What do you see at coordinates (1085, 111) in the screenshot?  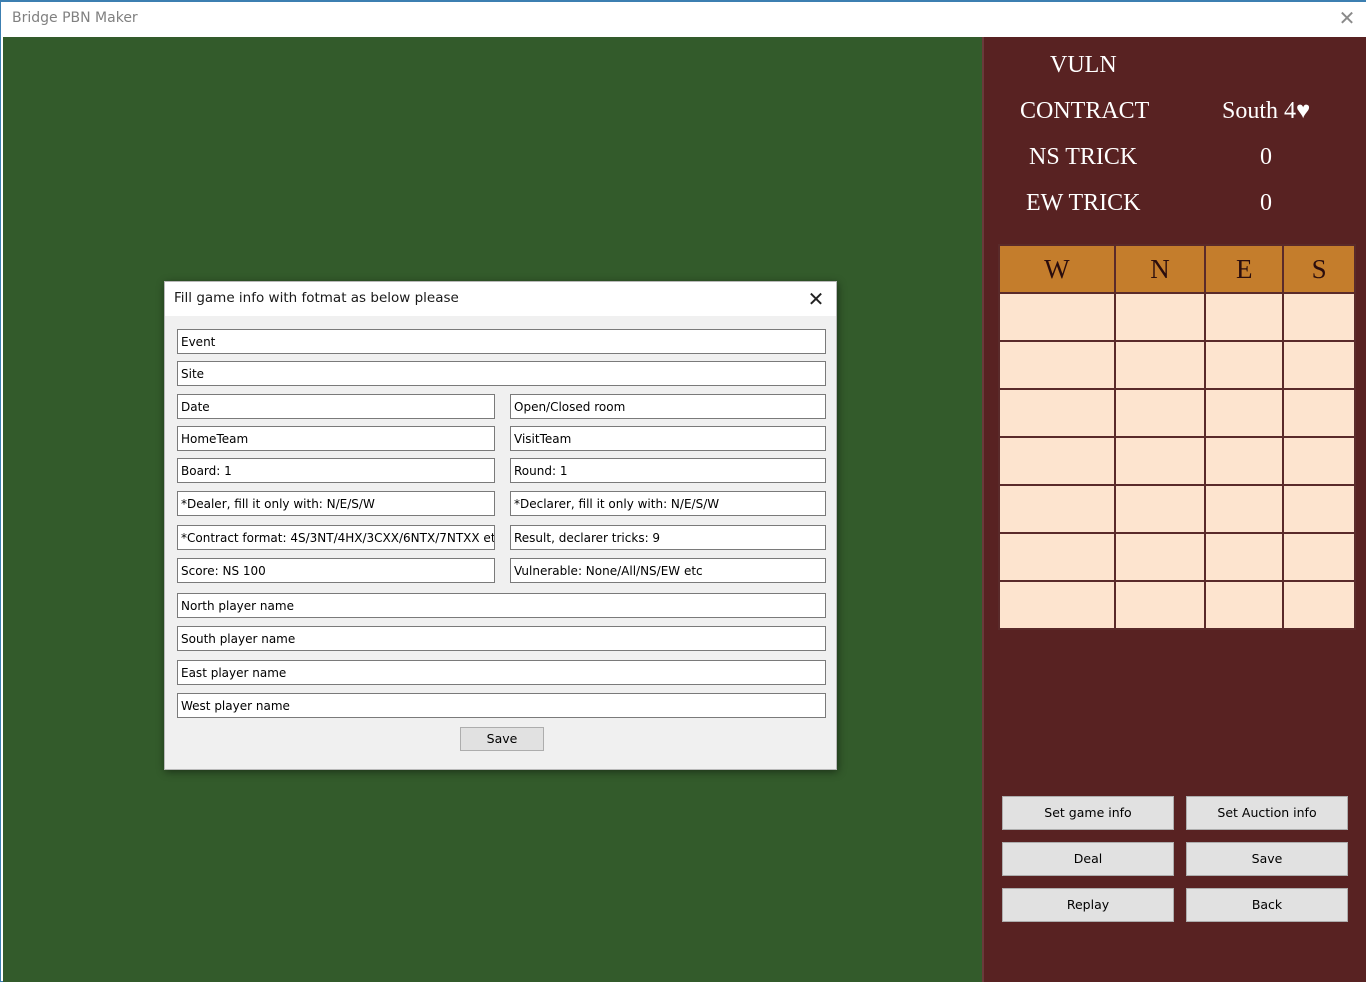 I see `contract-label: CONTRACT` at bounding box center [1085, 111].